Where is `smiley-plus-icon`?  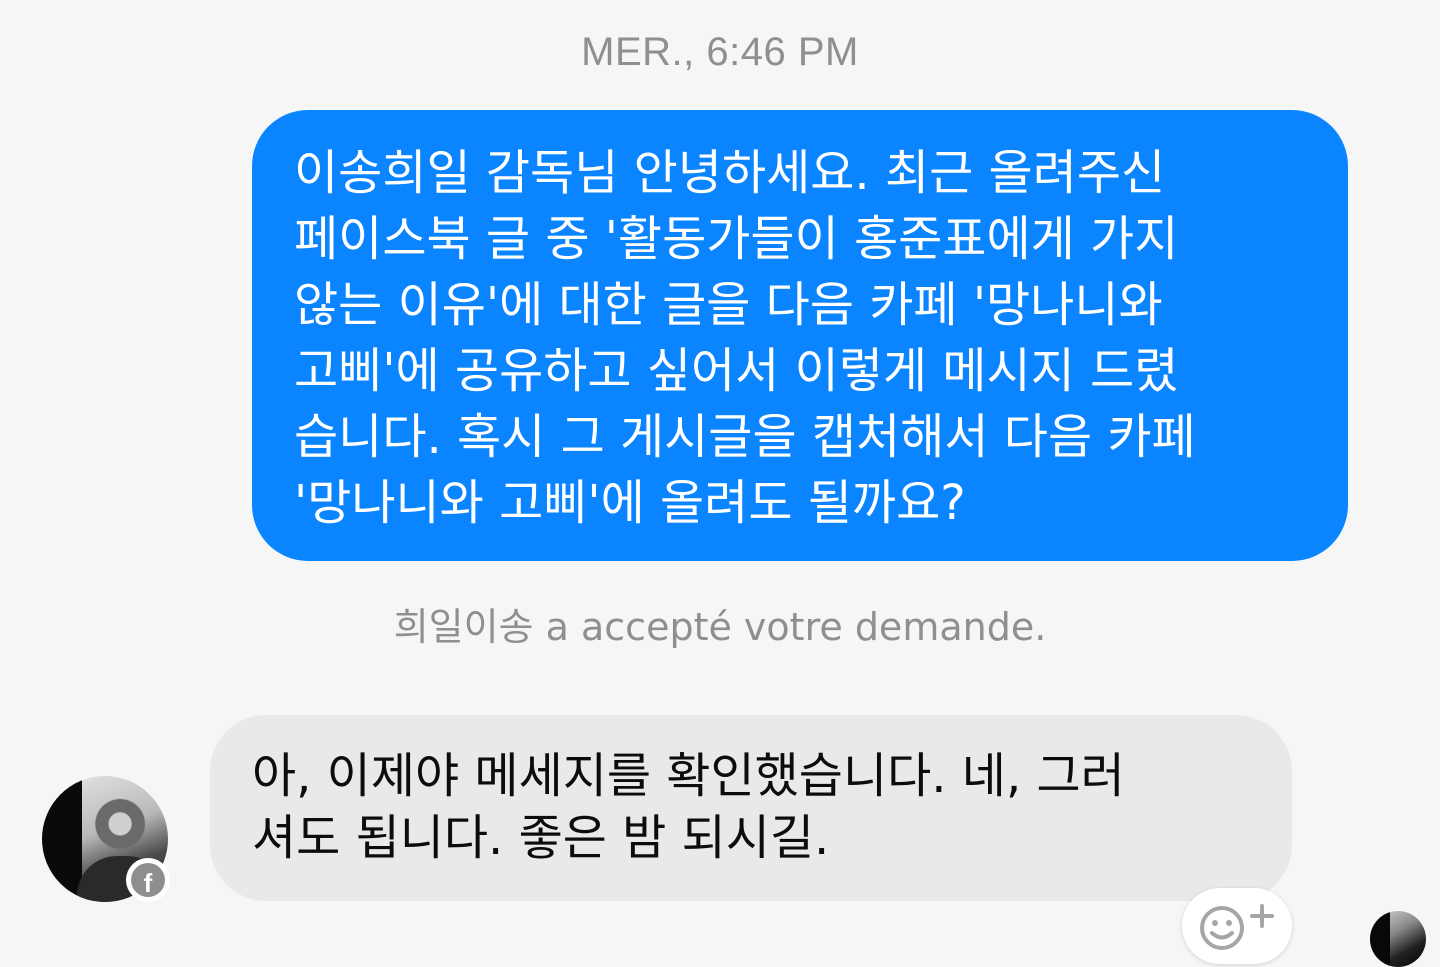
smiley-plus-icon is located at coordinates (1237, 927).